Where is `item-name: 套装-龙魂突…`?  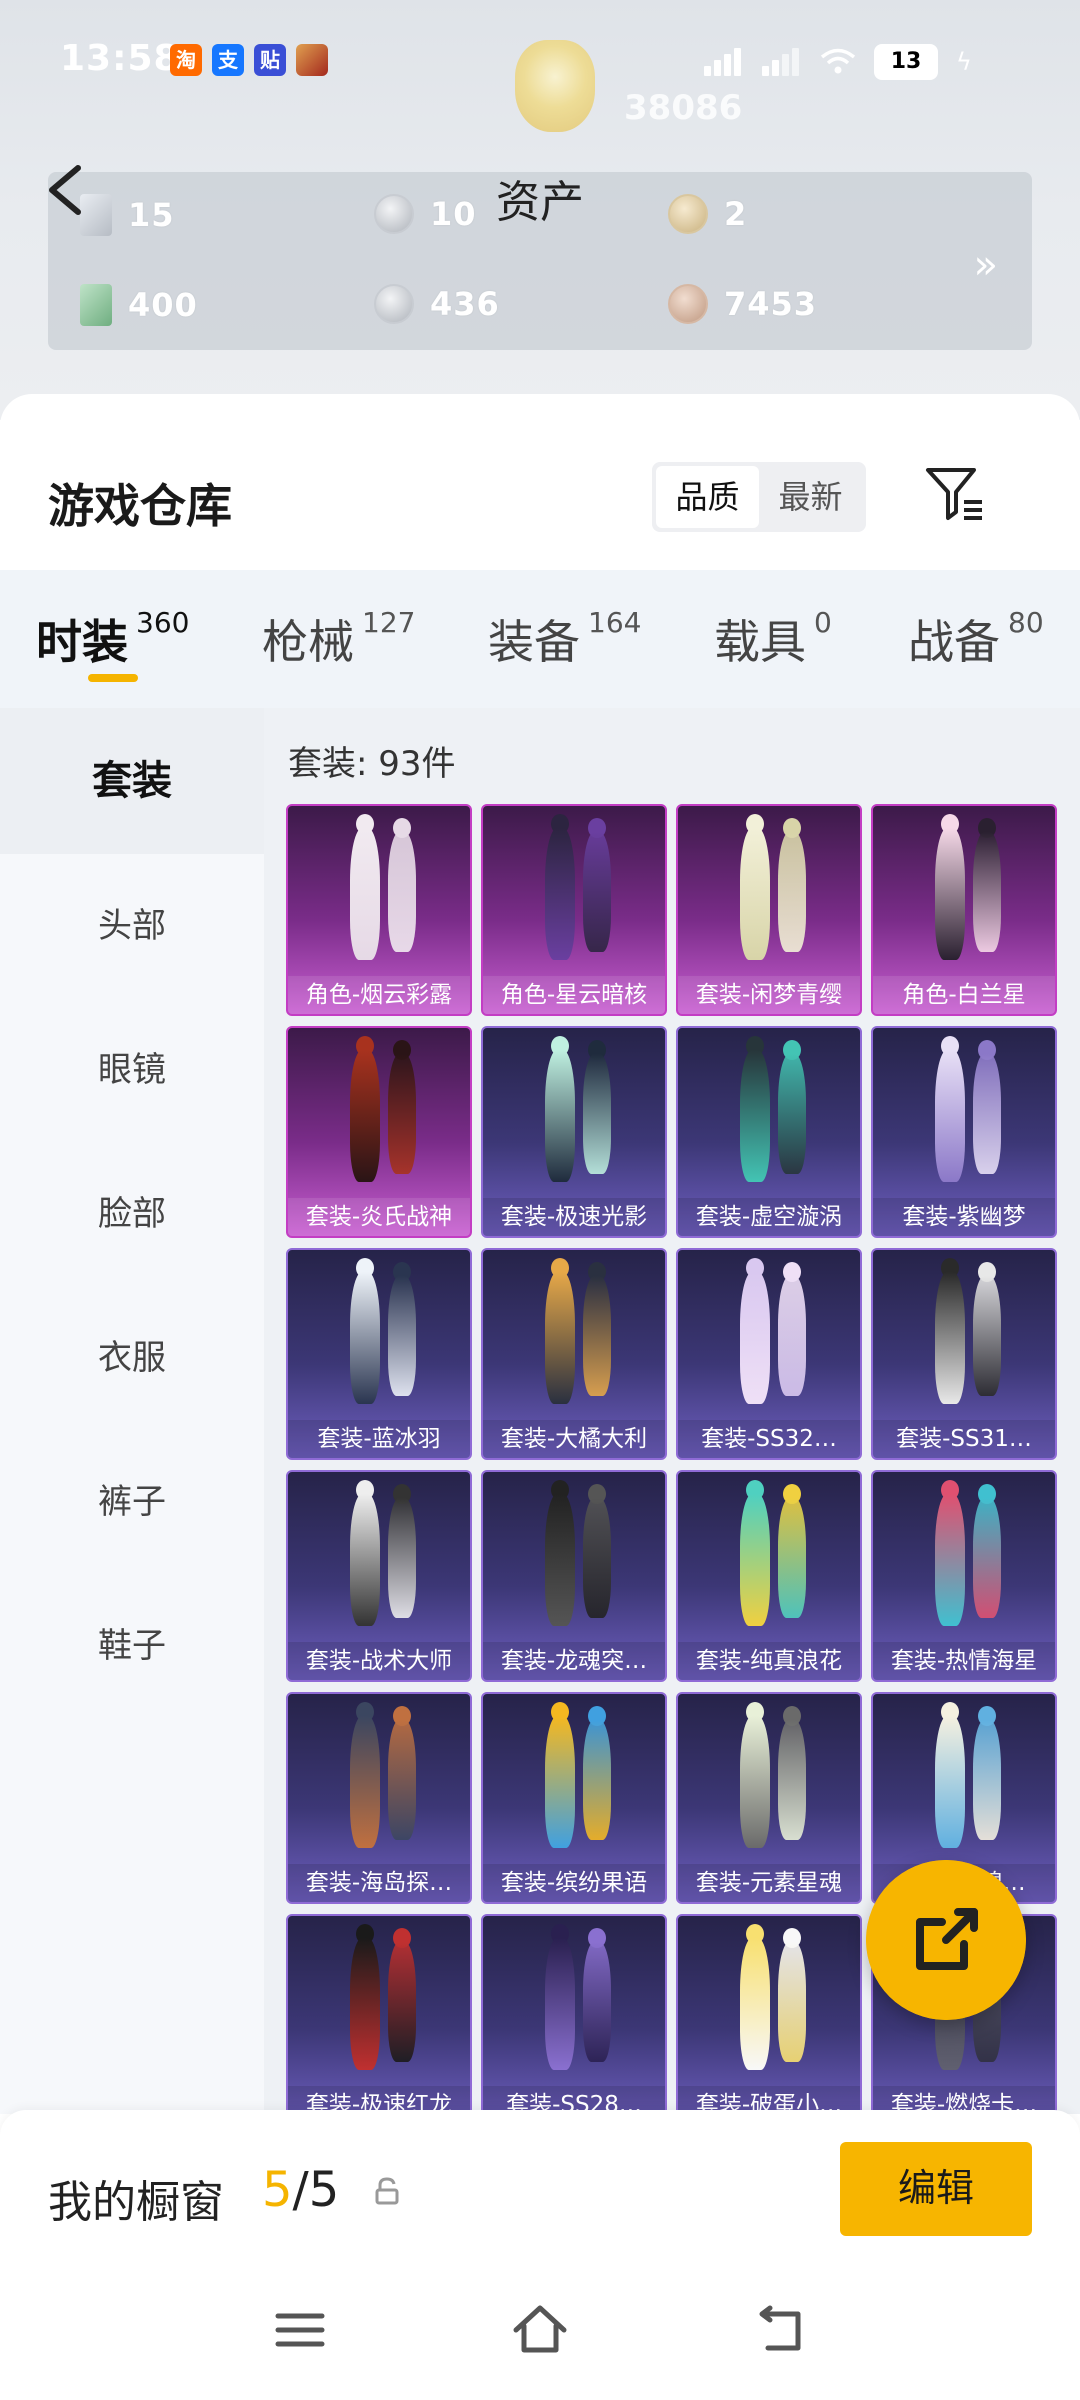
item-name: 套装-龙魂突… is located at coordinates (574, 1661).